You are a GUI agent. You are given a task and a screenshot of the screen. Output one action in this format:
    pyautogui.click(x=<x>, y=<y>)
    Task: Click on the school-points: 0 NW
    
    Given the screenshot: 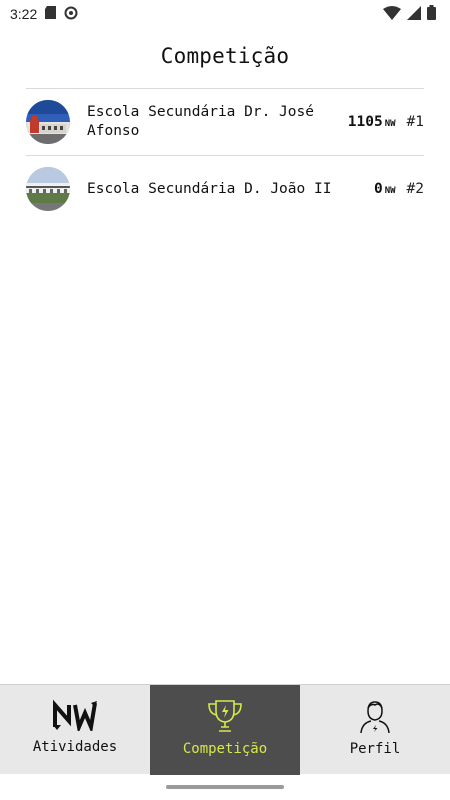 What is the action you would take?
    pyautogui.click(x=385, y=189)
    